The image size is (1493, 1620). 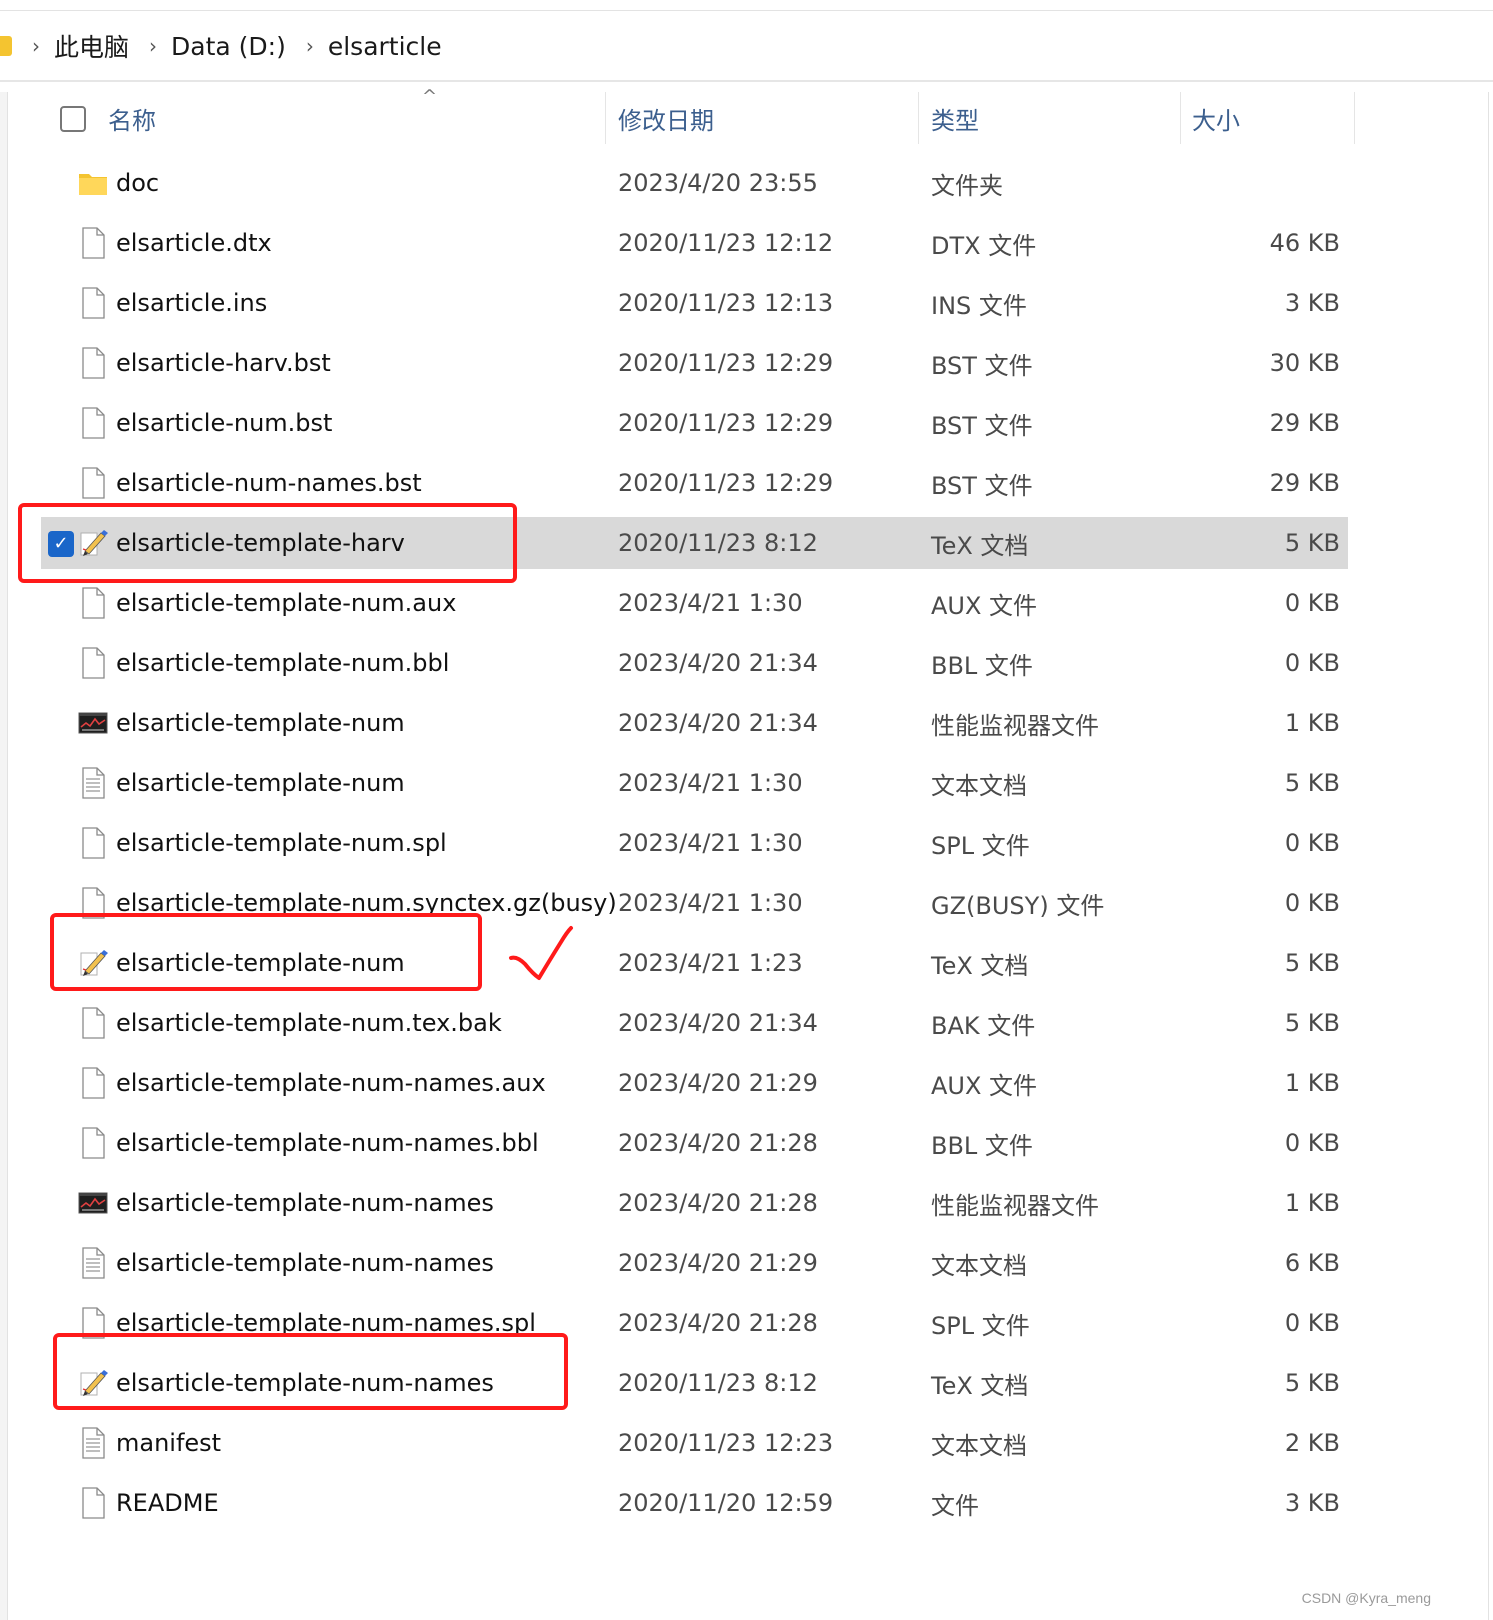 I want to click on column-divider, so click(x=1354, y=118).